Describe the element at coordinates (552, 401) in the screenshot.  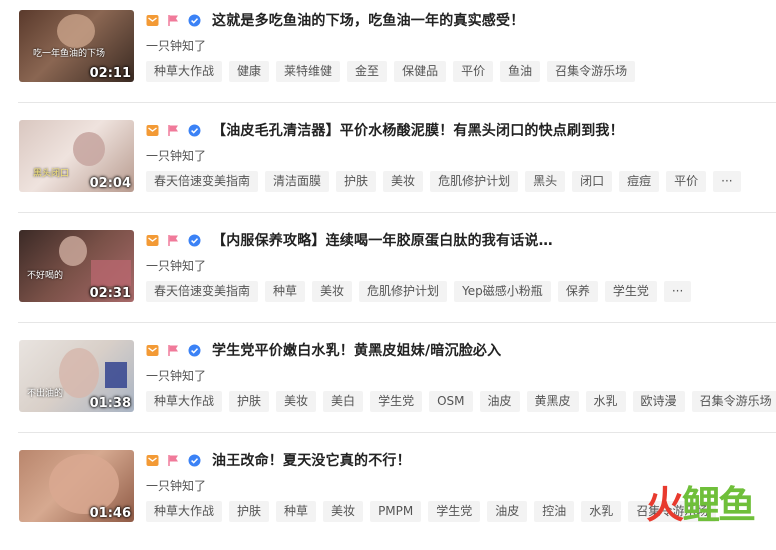
I see `tag: 黄黑皮` at that location.